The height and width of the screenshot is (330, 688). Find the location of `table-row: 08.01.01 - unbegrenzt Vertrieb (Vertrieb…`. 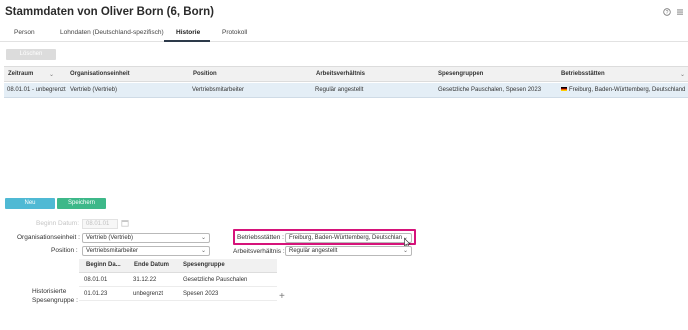

table-row: 08.01.01 - unbegrenzt Vertrieb (Vertrieb… is located at coordinates (346, 90).